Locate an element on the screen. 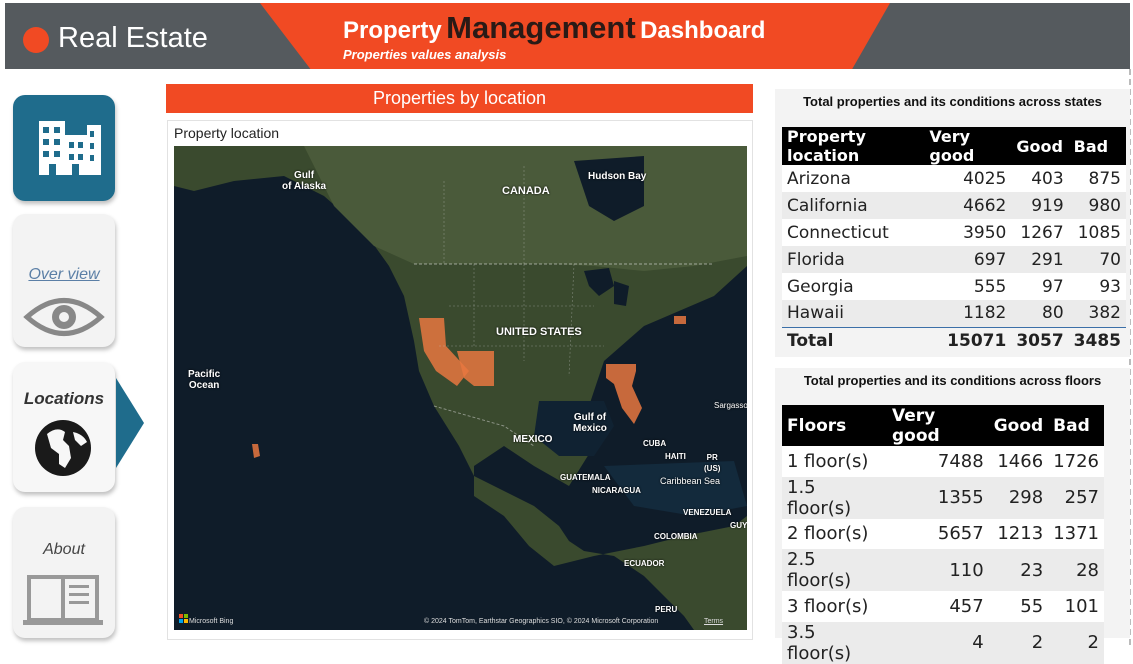 The image size is (1133, 664). table-row: 1 floor(s) 7488 1466 1726 is located at coordinates (943, 461).